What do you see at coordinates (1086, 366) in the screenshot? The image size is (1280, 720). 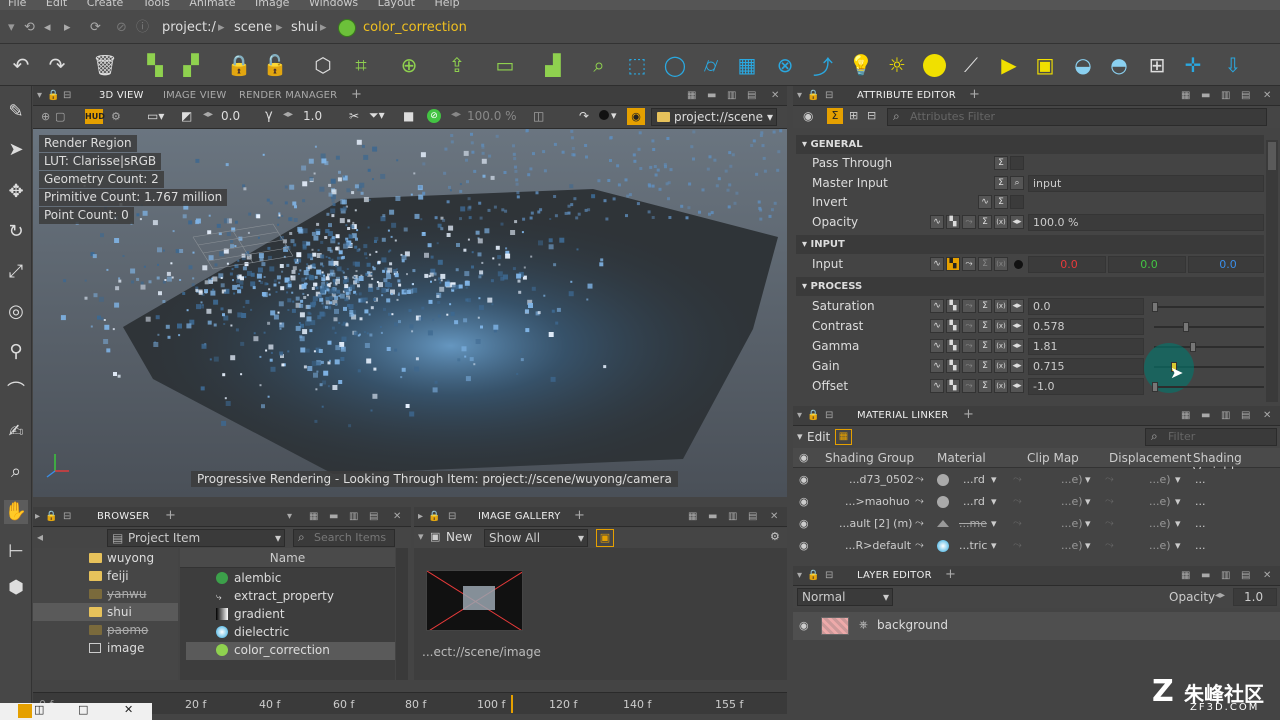 I see `gain-field: 0.715` at bounding box center [1086, 366].